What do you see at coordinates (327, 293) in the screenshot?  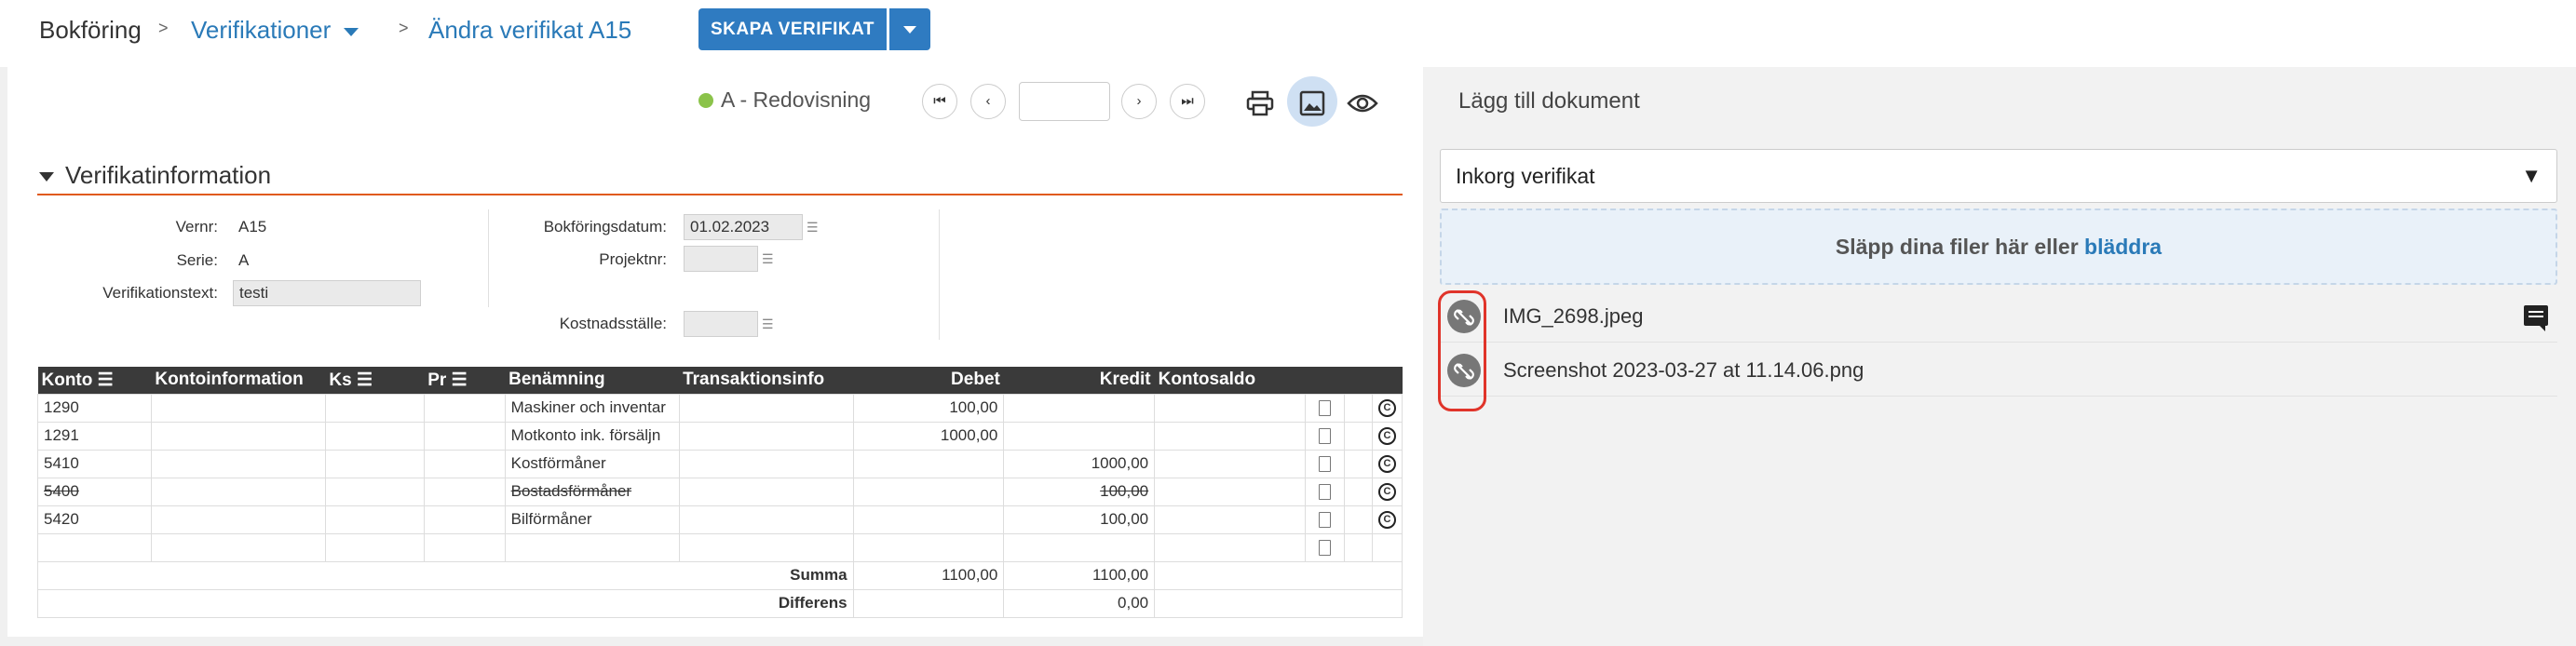 I see `verification-text-field: testi` at bounding box center [327, 293].